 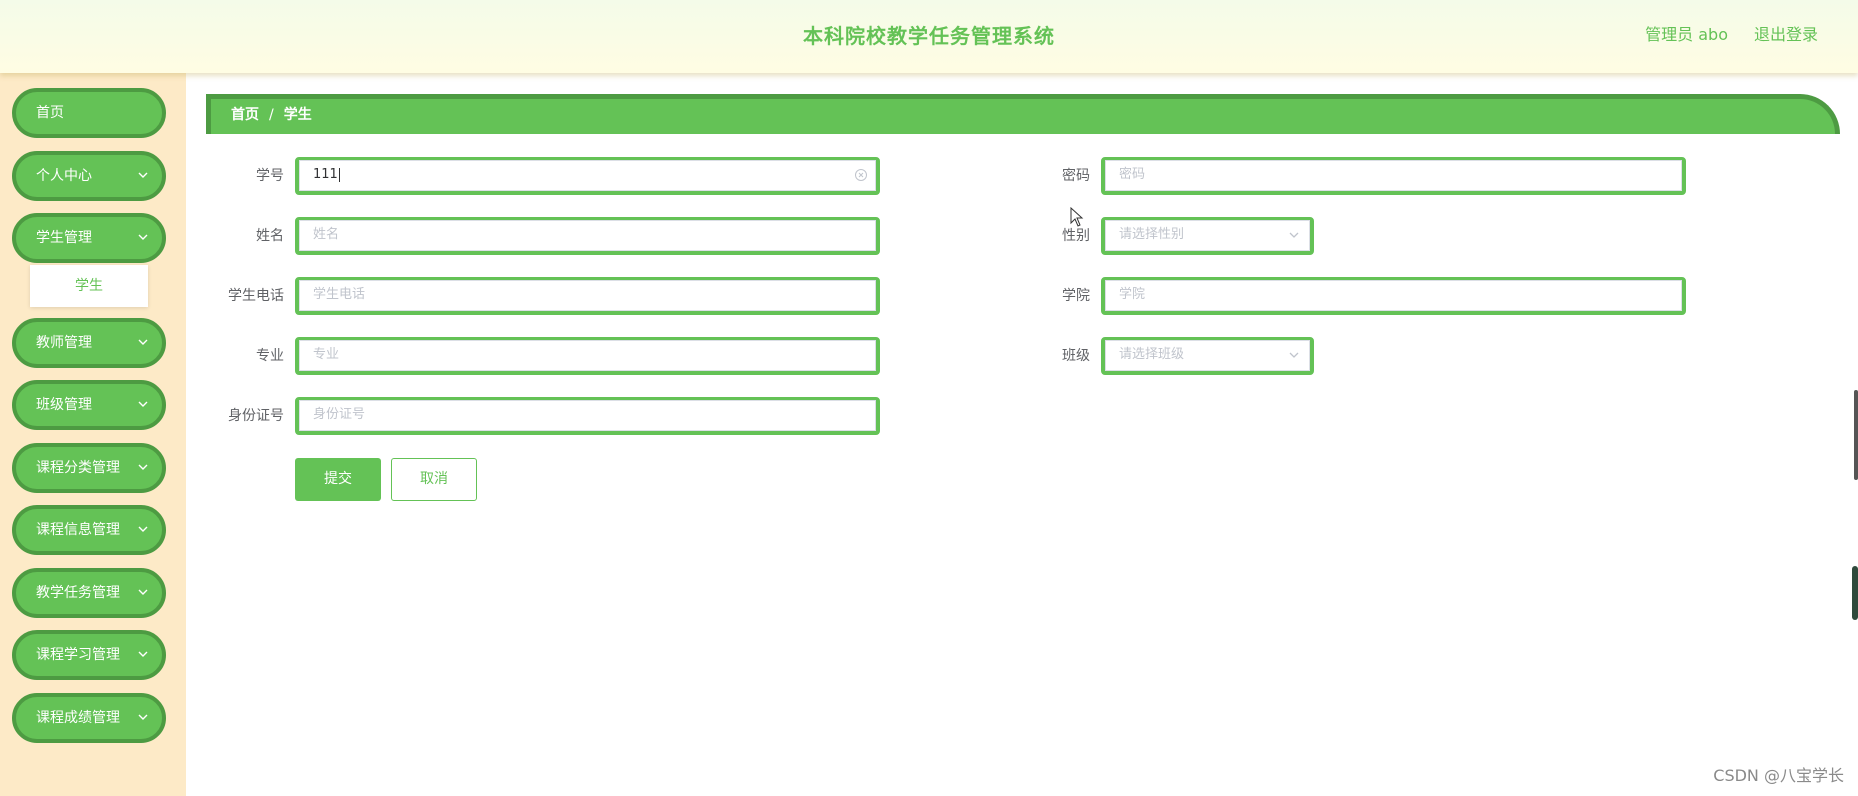 I want to click on sidebar-item-profile: 个人中心, so click(x=89, y=176).